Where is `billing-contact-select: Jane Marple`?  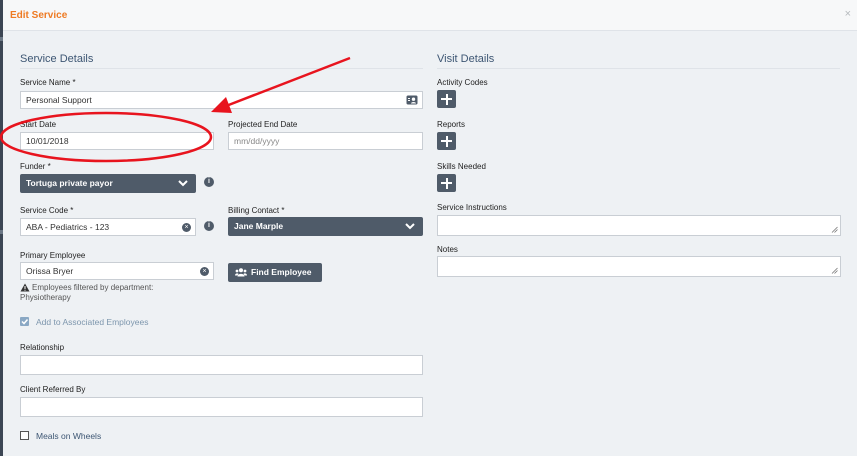 billing-contact-select: Jane Marple is located at coordinates (325, 226).